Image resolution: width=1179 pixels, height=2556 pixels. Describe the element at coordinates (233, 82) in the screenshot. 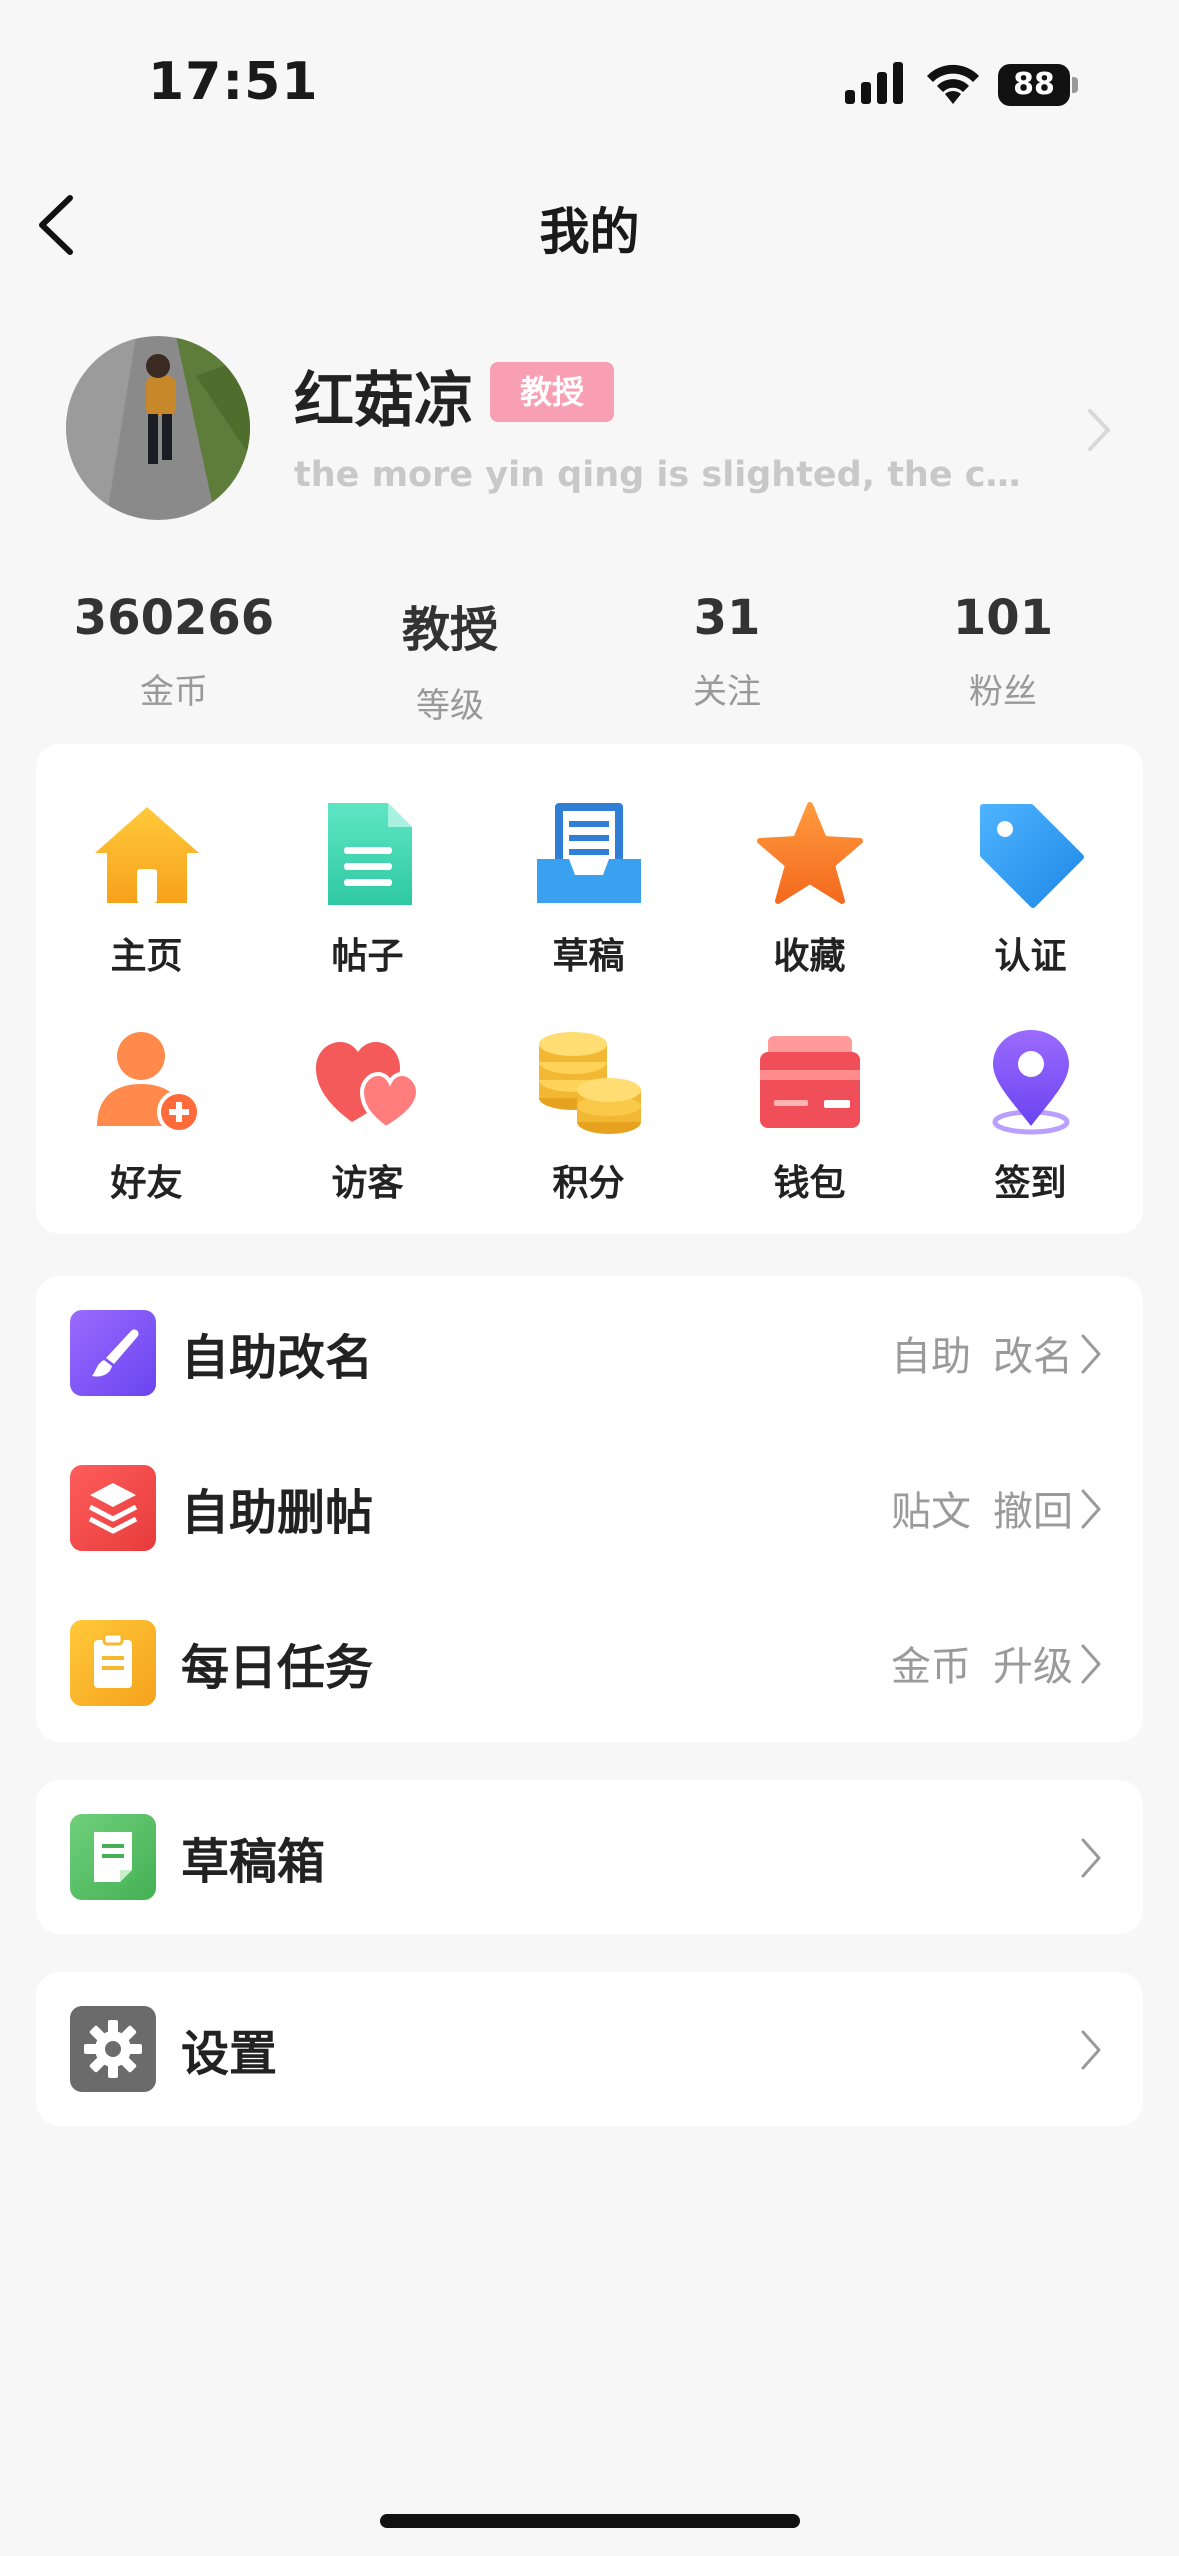

I see `status-time: 17:51` at that location.